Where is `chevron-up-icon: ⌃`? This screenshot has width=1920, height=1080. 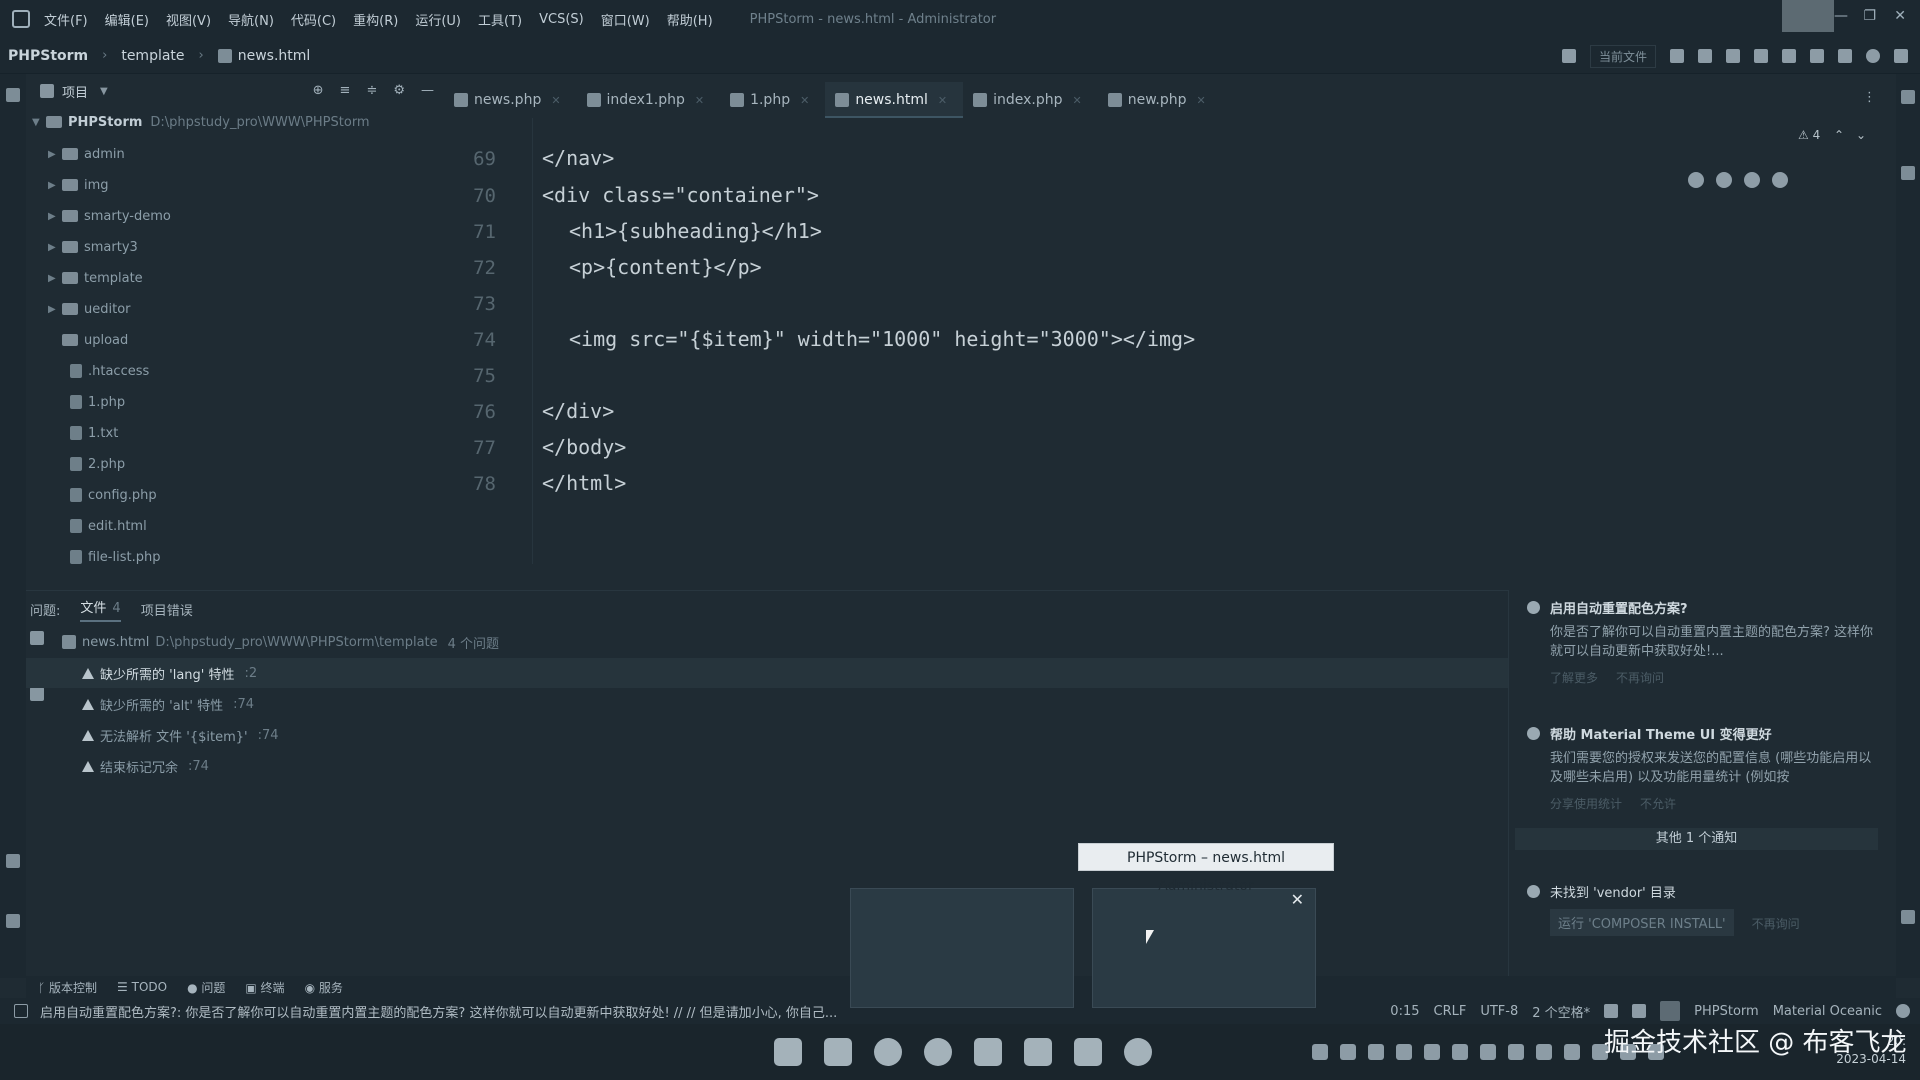 chevron-up-icon: ⌃ is located at coordinates (1839, 135).